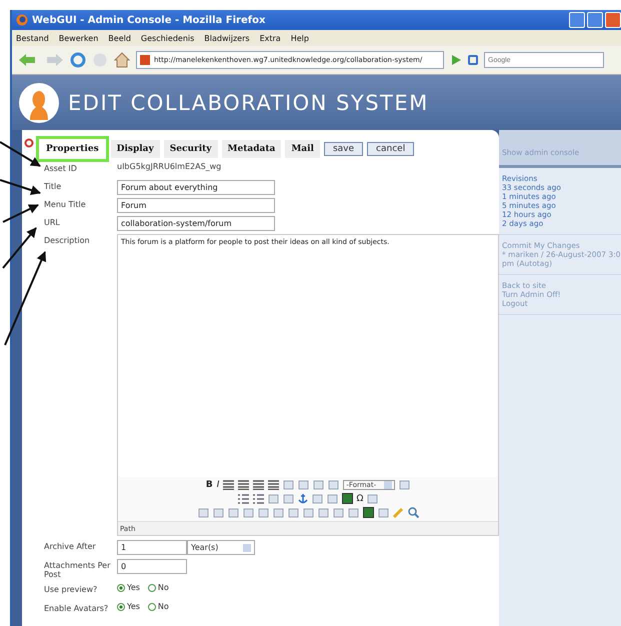 The width and height of the screenshot is (621, 626). I want to click on maximize-button, so click(595, 20).